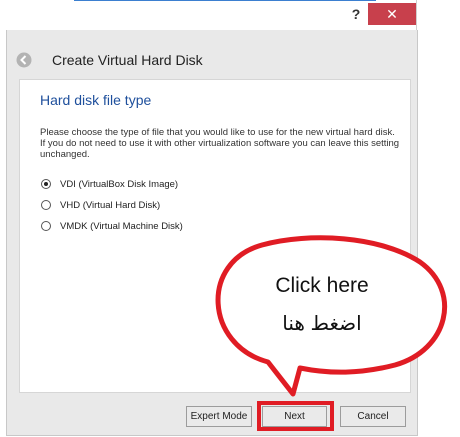 This screenshot has width=460, height=437. Describe the element at coordinates (219, 416) in the screenshot. I see `expert-mode-button: Expert Mode` at that location.